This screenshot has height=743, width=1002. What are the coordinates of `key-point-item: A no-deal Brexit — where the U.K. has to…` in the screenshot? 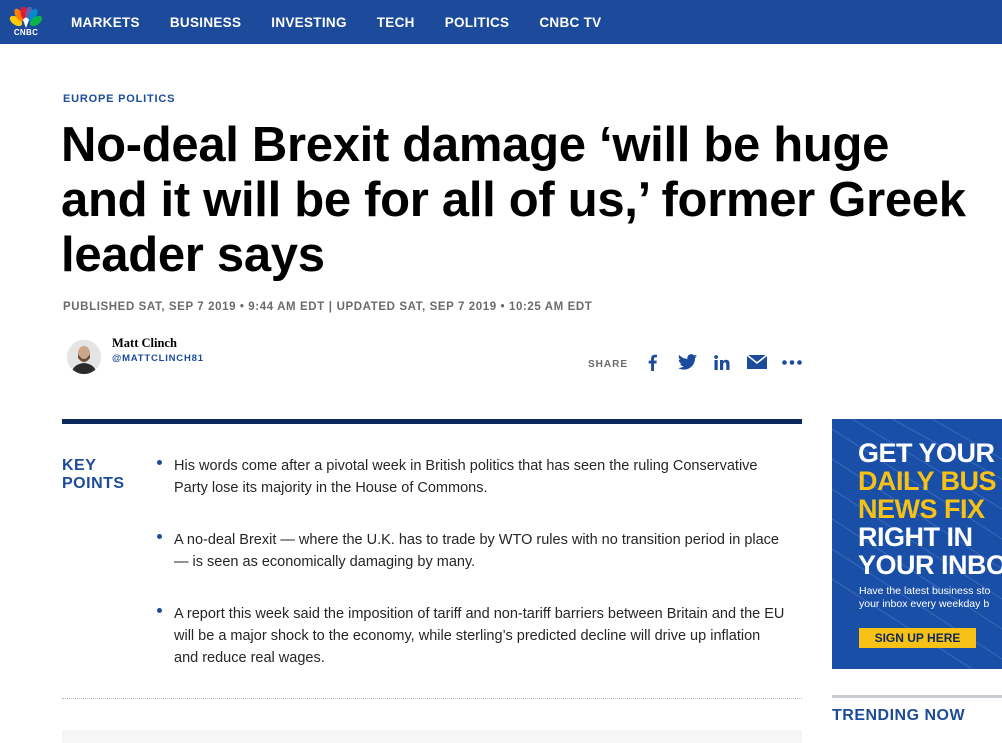 It's located at (472, 551).